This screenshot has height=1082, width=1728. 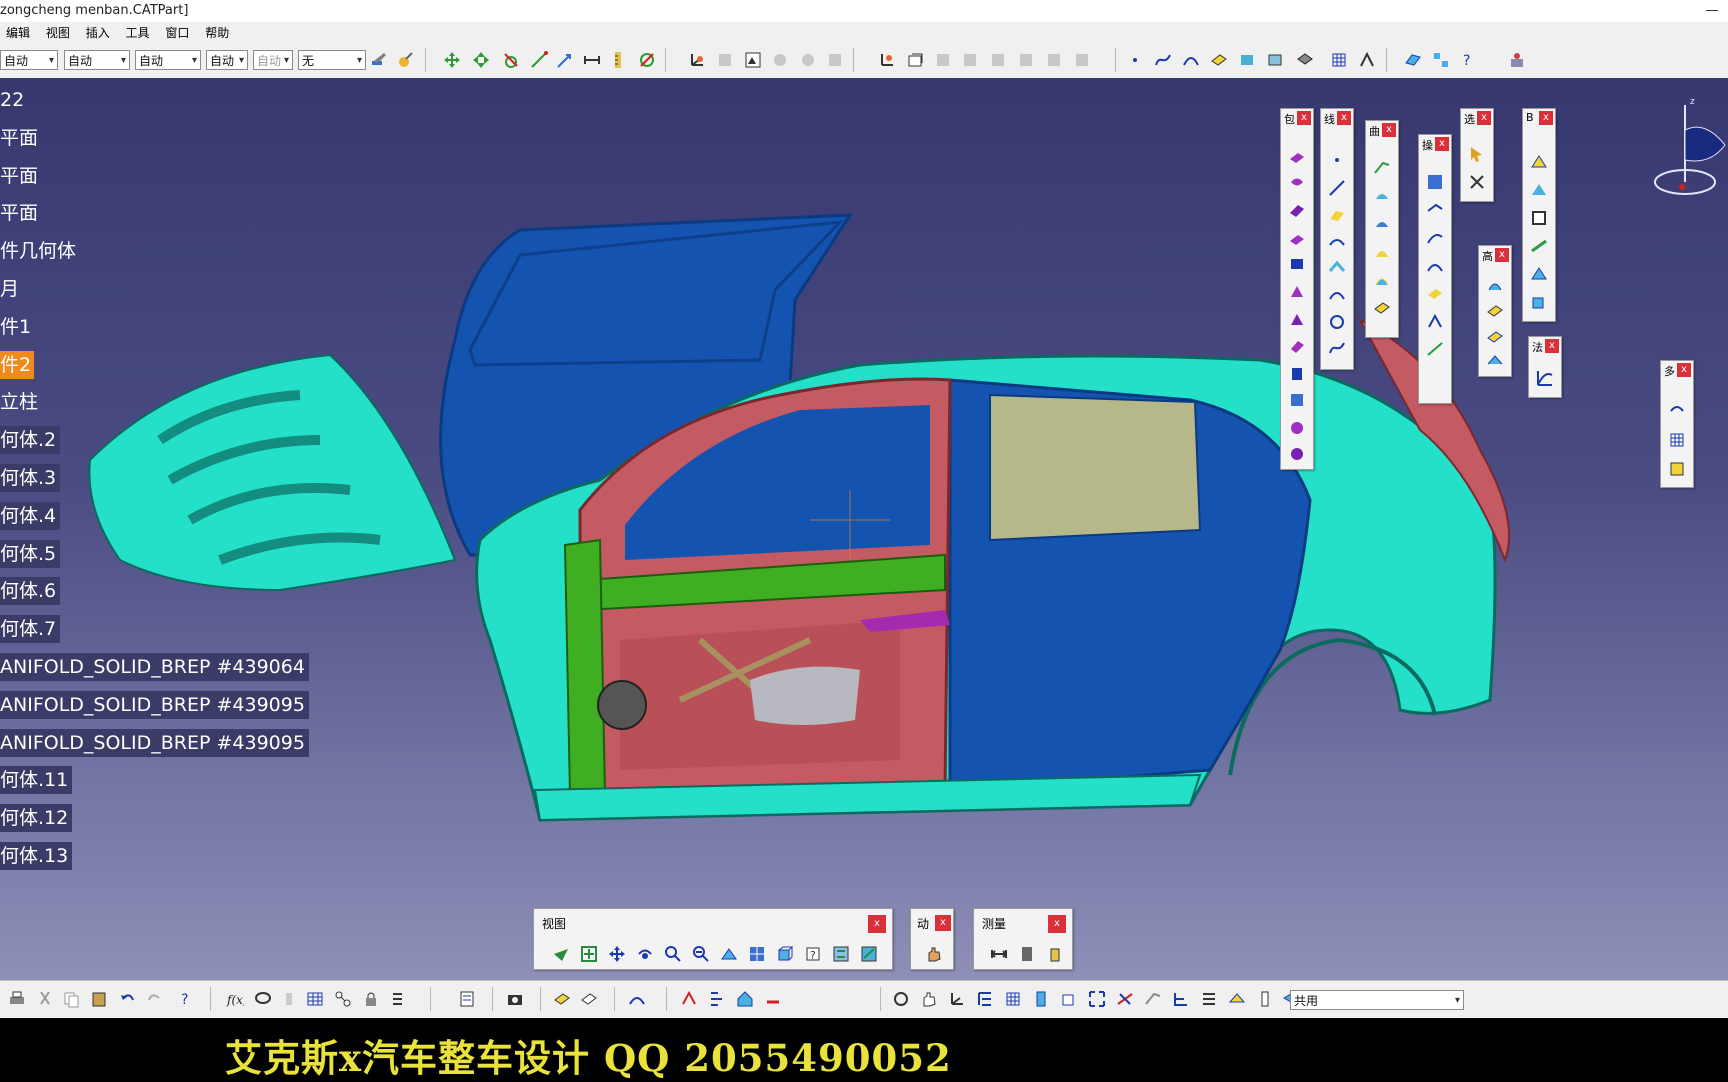 What do you see at coordinates (1069, 999) in the screenshot?
I see `box-view-icon` at bounding box center [1069, 999].